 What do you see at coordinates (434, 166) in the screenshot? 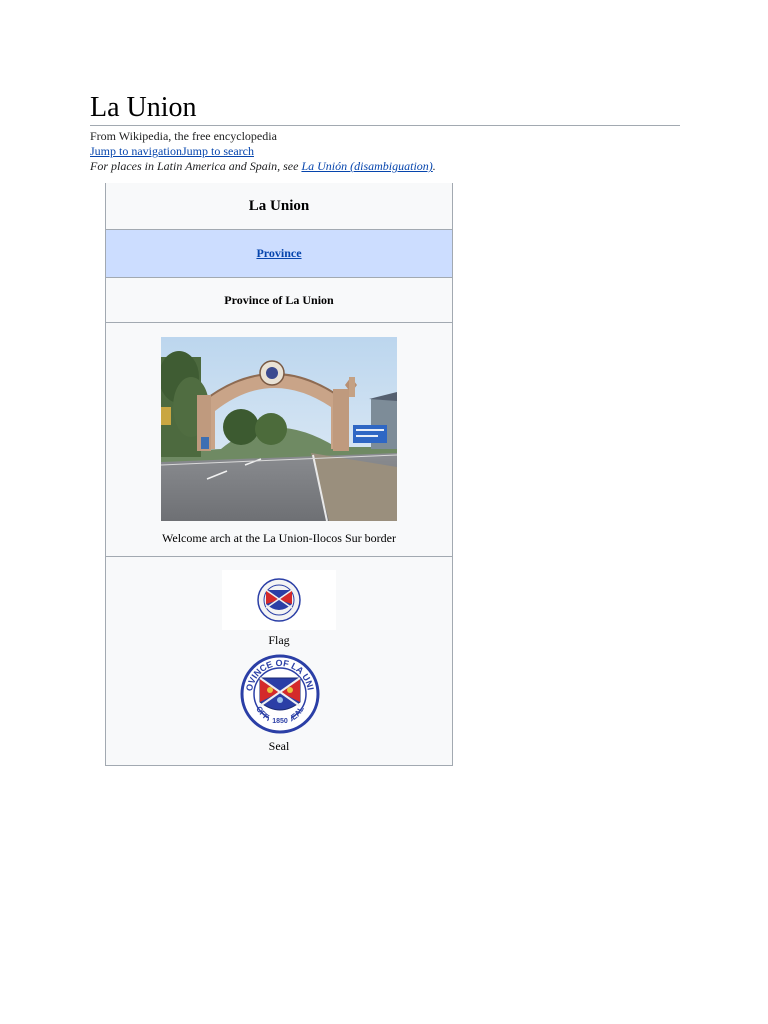
I see `hatnote-end: .` at bounding box center [434, 166].